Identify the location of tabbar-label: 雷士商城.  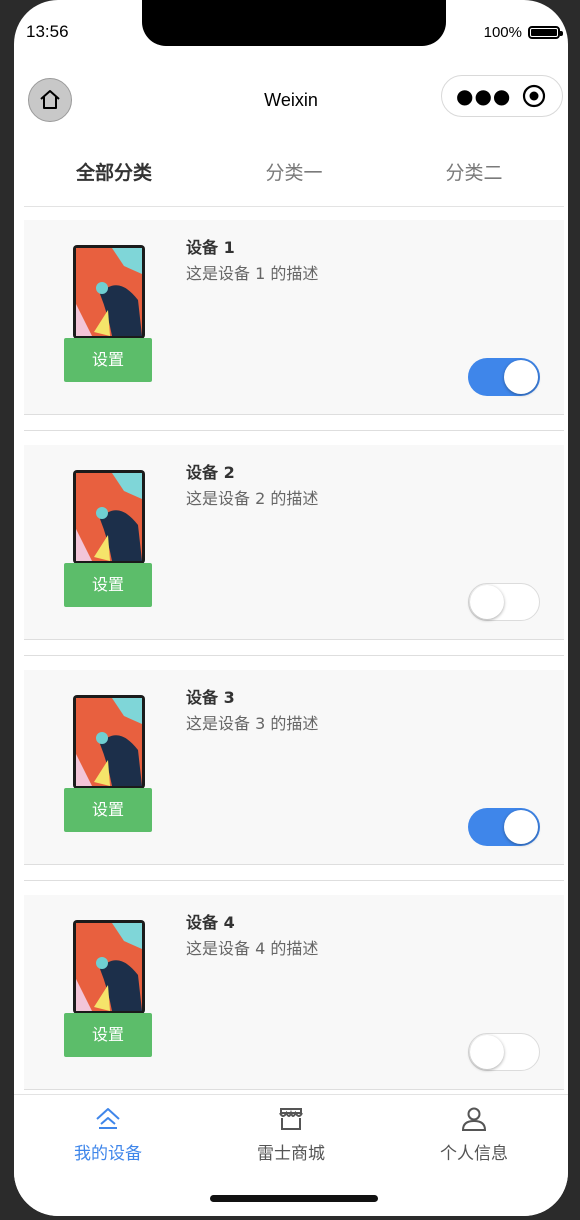
(291, 1154).